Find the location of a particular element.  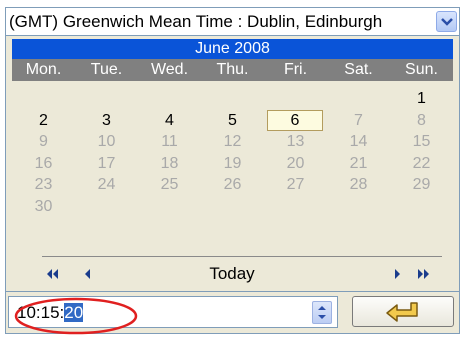

calendar-day: 5 is located at coordinates (232, 120).